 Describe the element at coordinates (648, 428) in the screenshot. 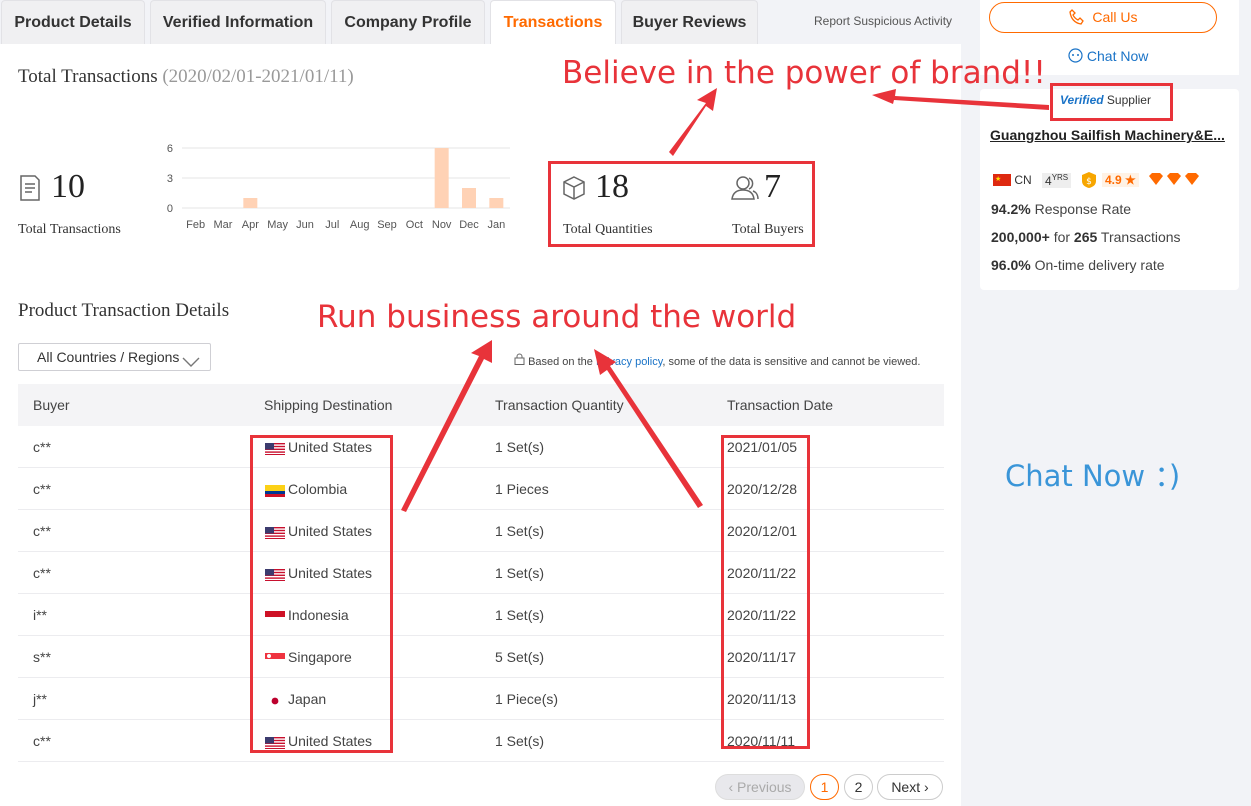

I see `arrow-to-dates` at that location.